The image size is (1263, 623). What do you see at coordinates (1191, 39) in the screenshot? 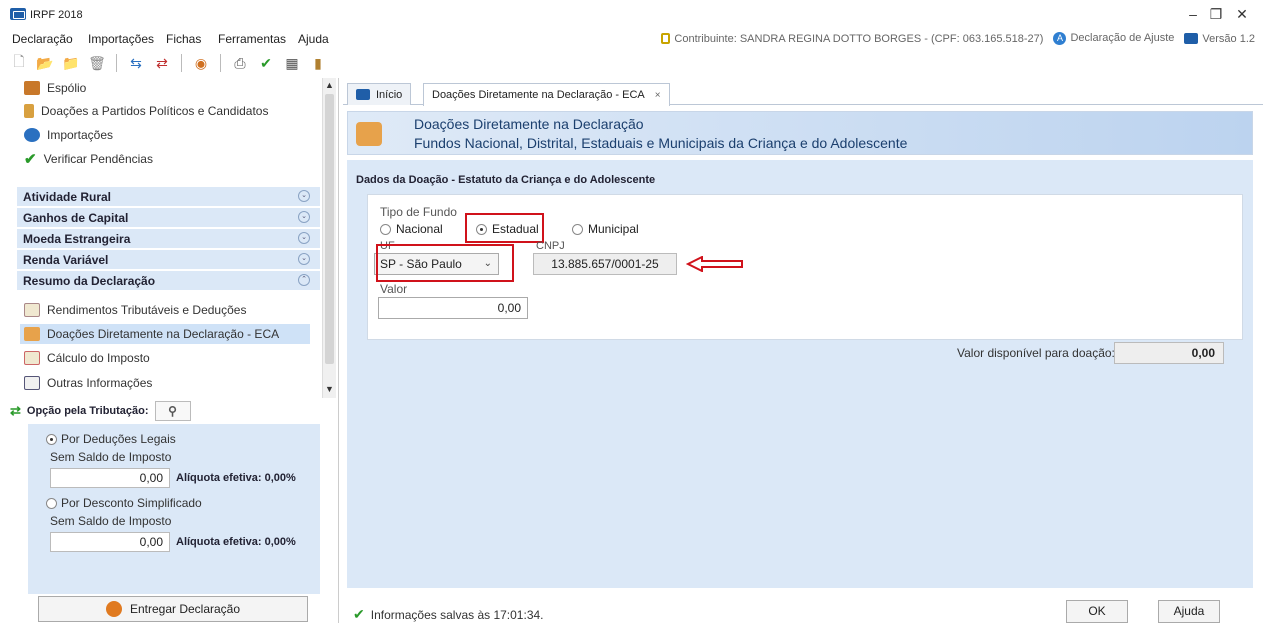
I see `versao-icon` at bounding box center [1191, 39].